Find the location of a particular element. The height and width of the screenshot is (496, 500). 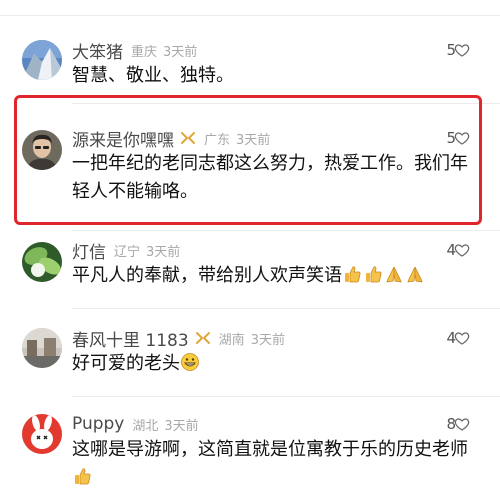

comment-meta: Puppy 湖北 3天前 is located at coordinates (135, 424).